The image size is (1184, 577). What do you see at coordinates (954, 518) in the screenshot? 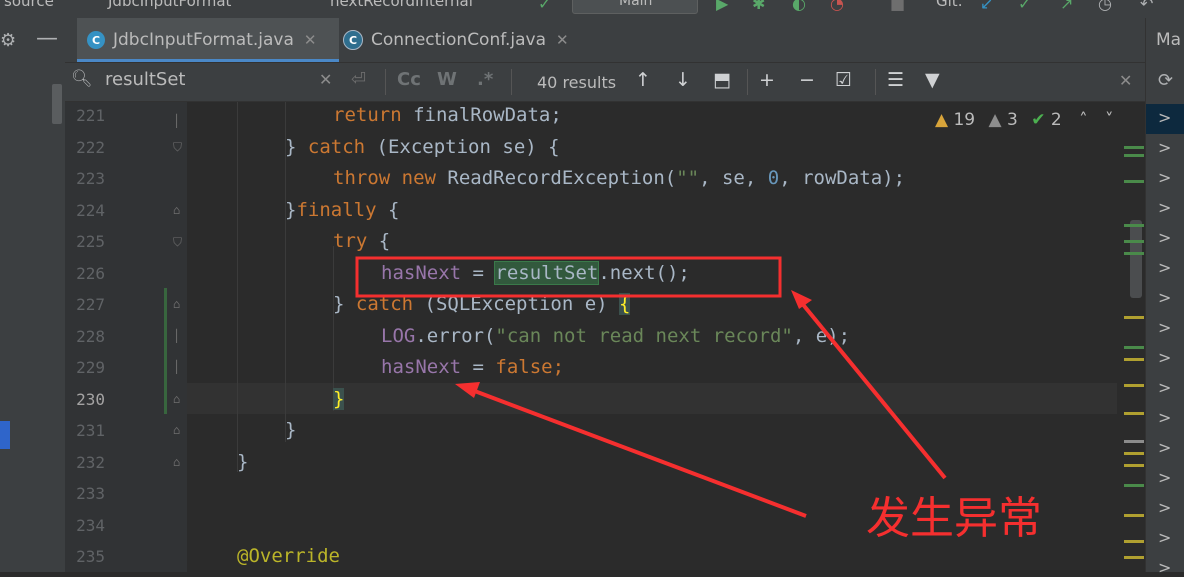
I see `annotation-label: 发生异常` at bounding box center [954, 518].